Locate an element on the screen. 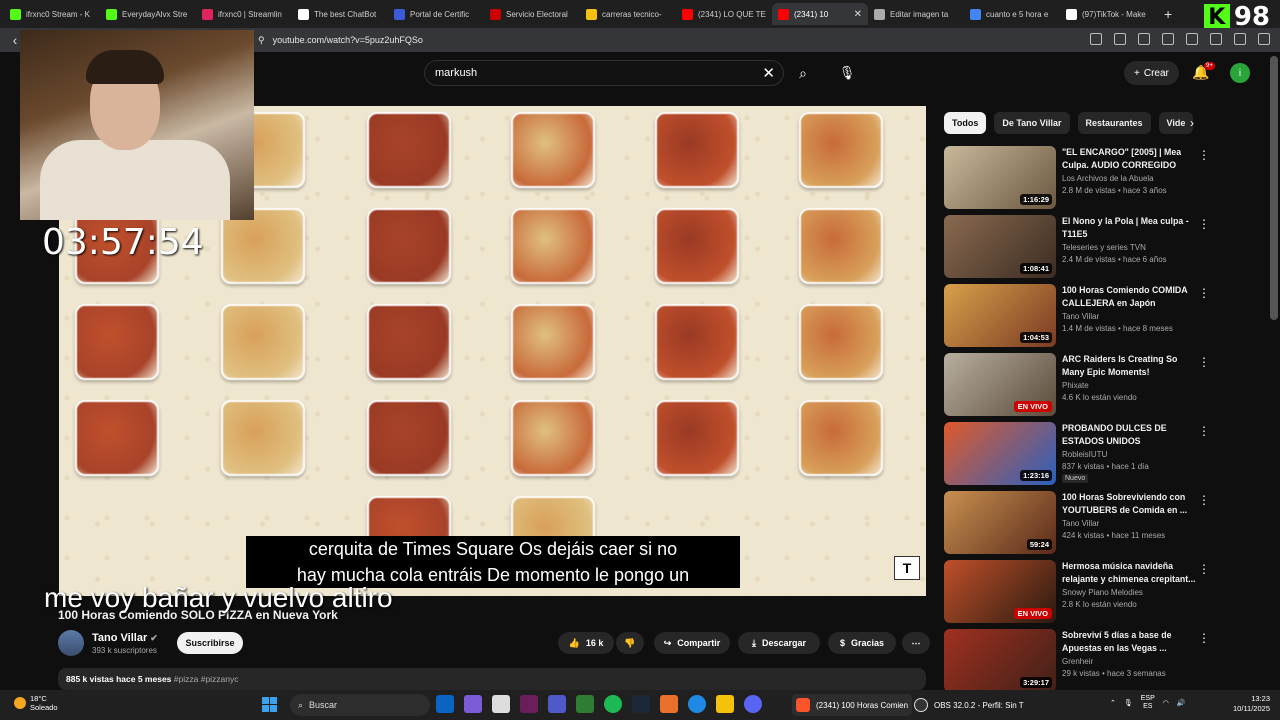 The height and width of the screenshot is (720, 1280). browser-tab: EverydayAlvx Stre is located at coordinates (148, 14).